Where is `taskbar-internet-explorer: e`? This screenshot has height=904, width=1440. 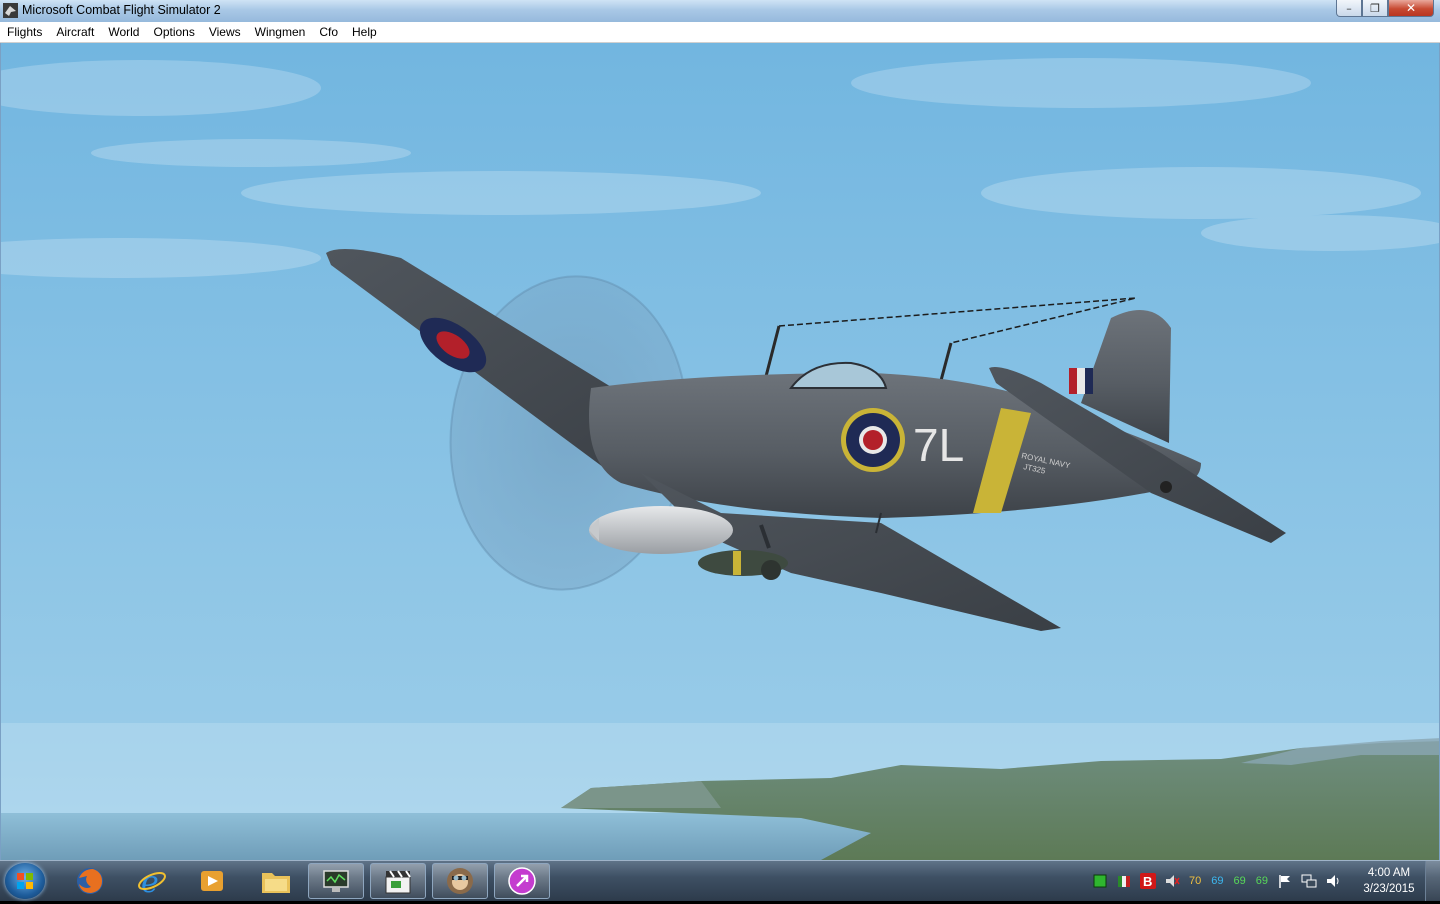
taskbar-internet-explorer: e is located at coordinates (152, 881).